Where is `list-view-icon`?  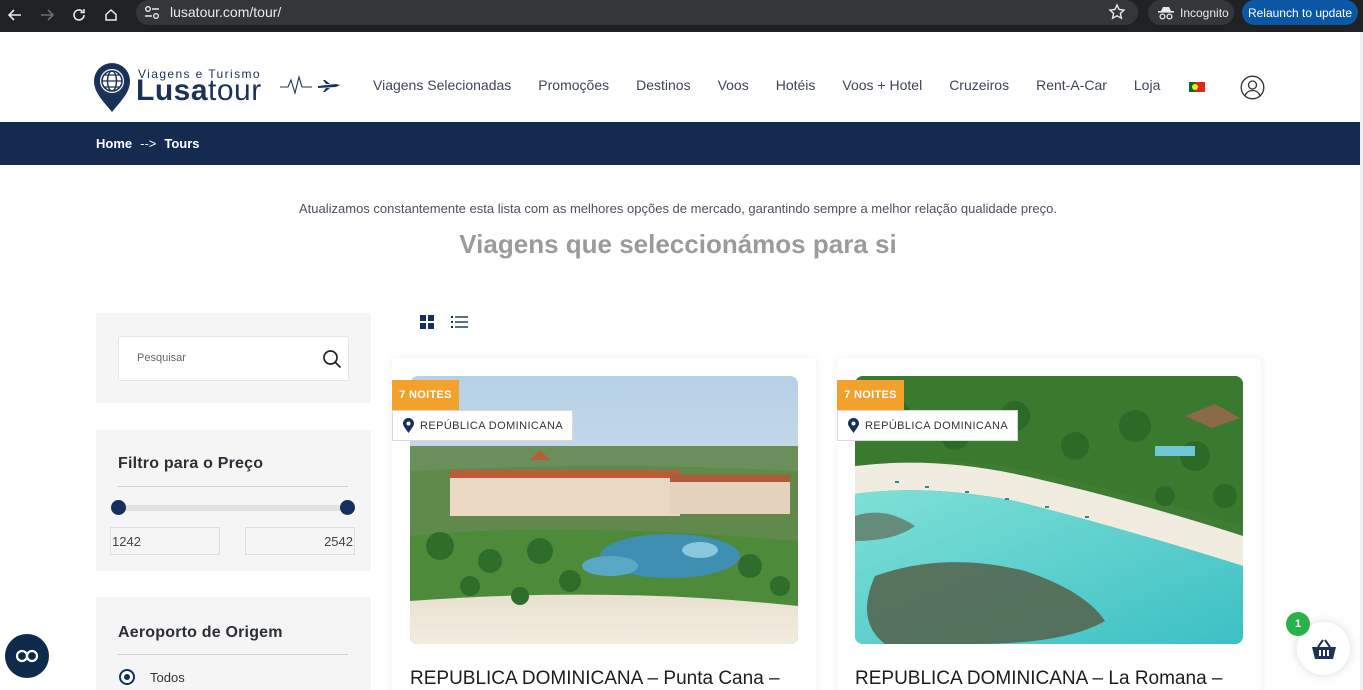 list-view-icon is located at coordinates (459, 322).